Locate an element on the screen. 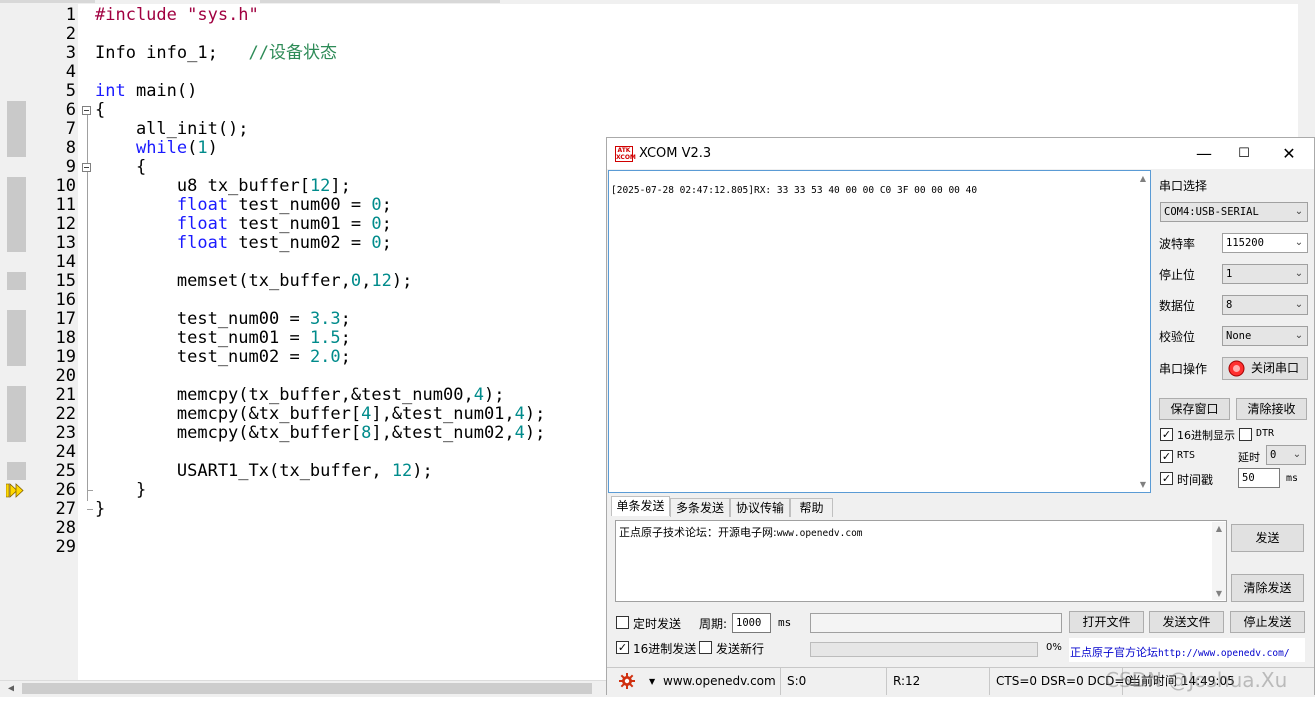  maximize-button: ☐ is located at coordinates (1244, 153).